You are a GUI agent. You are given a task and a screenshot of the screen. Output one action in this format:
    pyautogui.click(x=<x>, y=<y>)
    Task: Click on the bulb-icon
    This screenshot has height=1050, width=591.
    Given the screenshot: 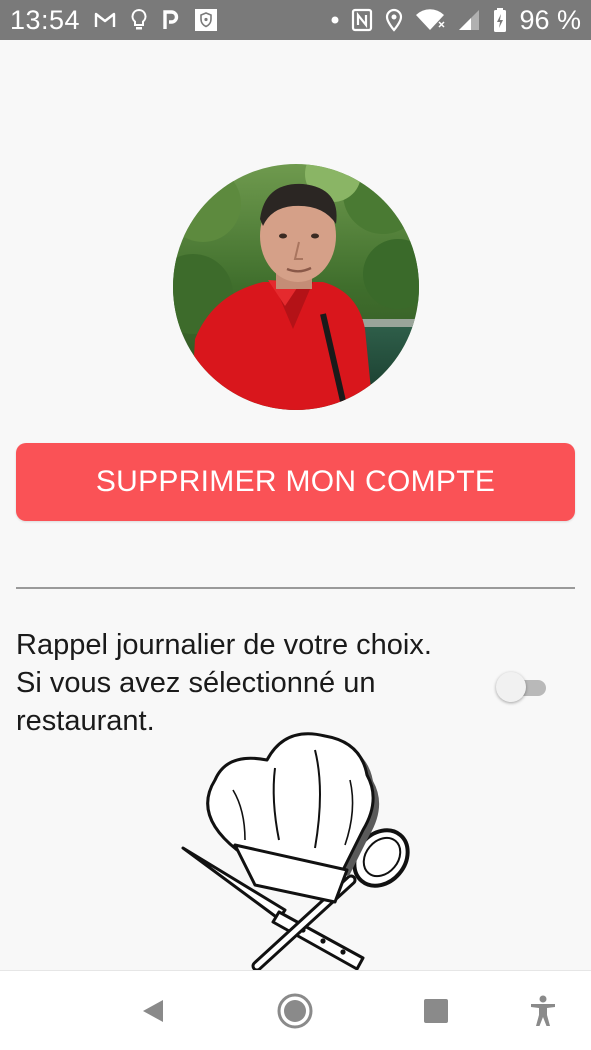 What is the action you would take?
    pyautogui.click(x=139, y=20)
    